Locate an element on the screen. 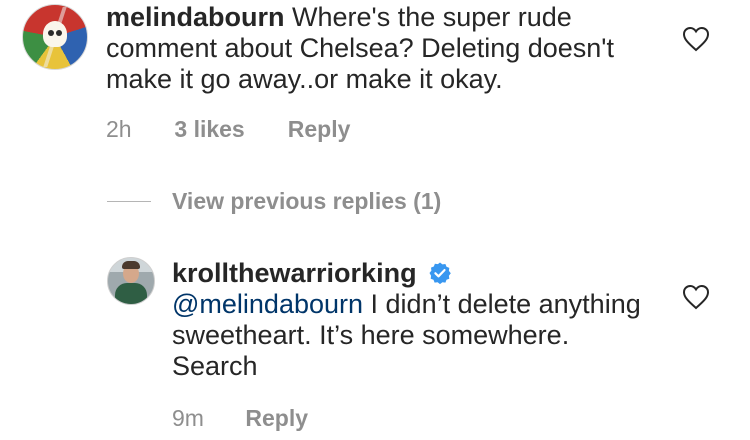 Image resolution: width=750 pixels, height=440 pixels. reply-timestamp: 9m is located at coordinates (188, 418).